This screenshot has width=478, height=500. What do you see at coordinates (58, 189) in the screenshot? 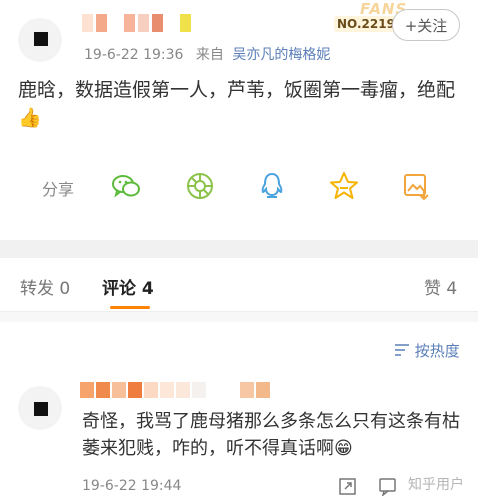
I see `share-label: 分享` at bounding box center [58, 189].